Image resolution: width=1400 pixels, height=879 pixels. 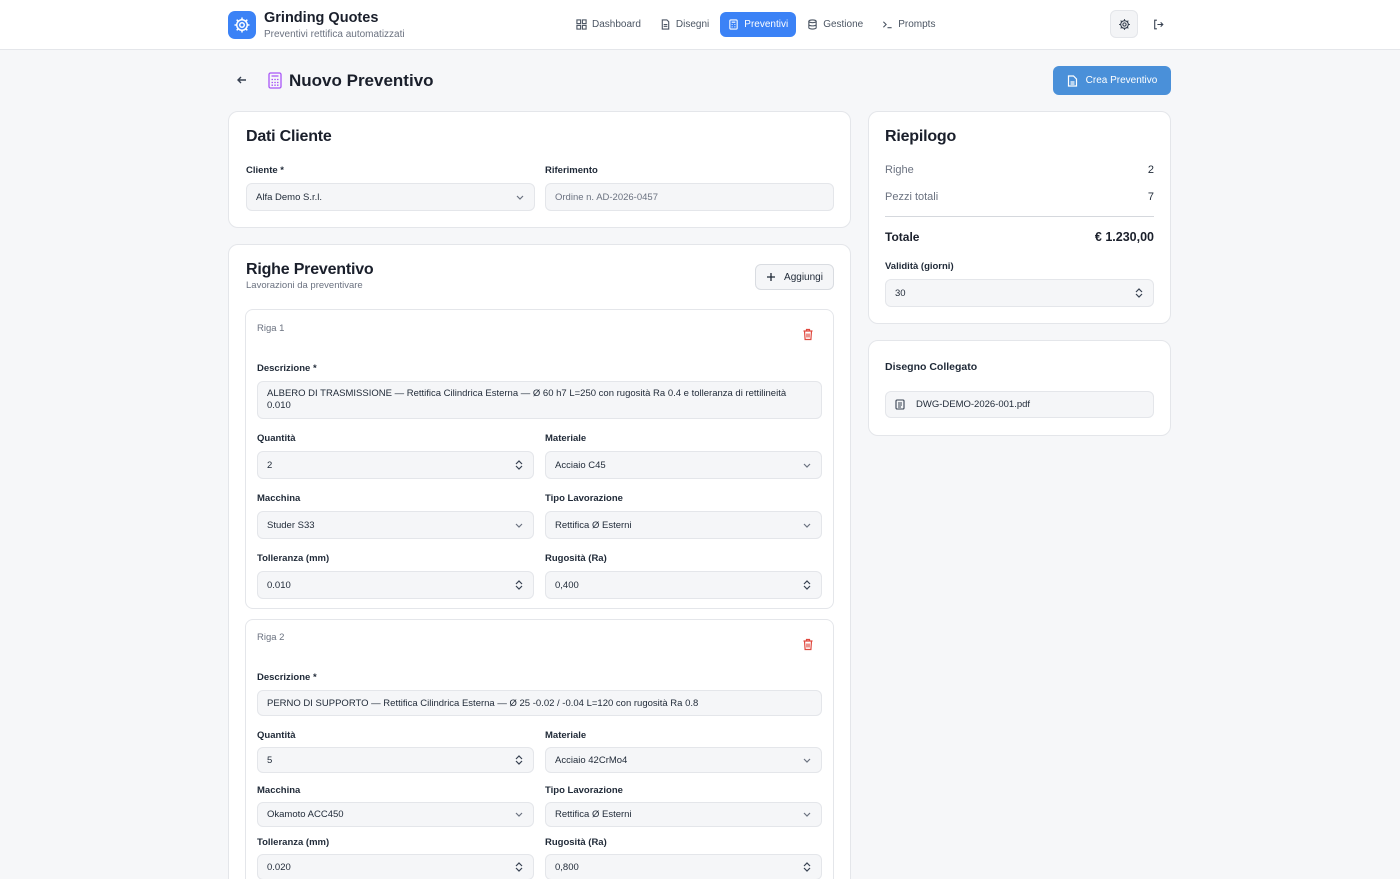 I want to click on nav-dashboard: Dashboard, so click(x=608, y=24).